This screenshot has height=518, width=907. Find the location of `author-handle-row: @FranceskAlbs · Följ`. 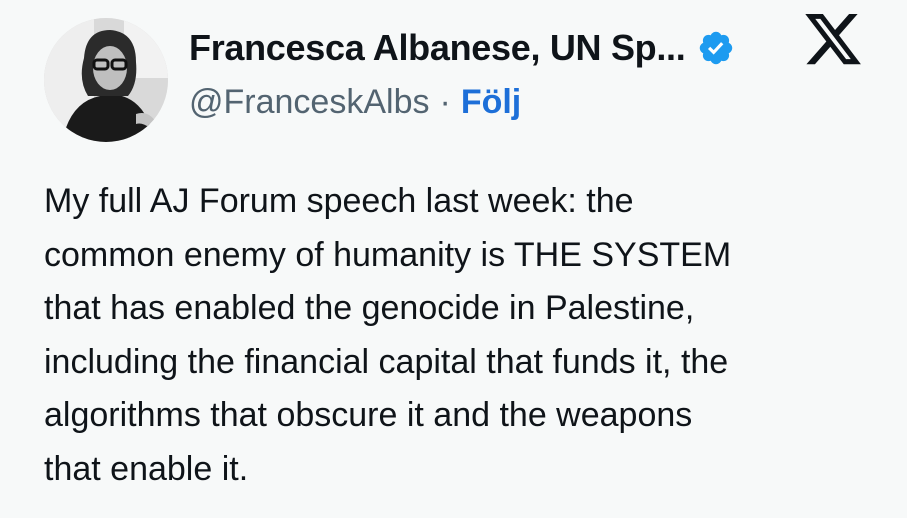

author-handle-row: @FranceskAlbs · Följ is located at coordinates (355, 102).